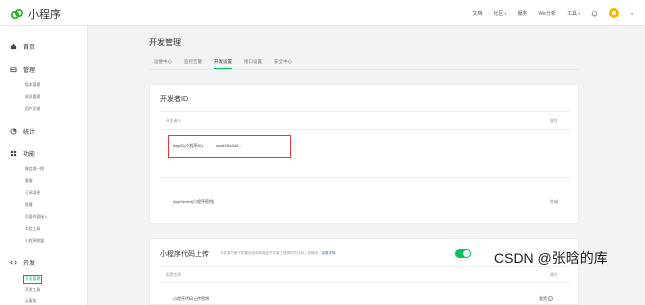  I want to click on sidebar-item-customer-service: 客服, so click(29, 181).